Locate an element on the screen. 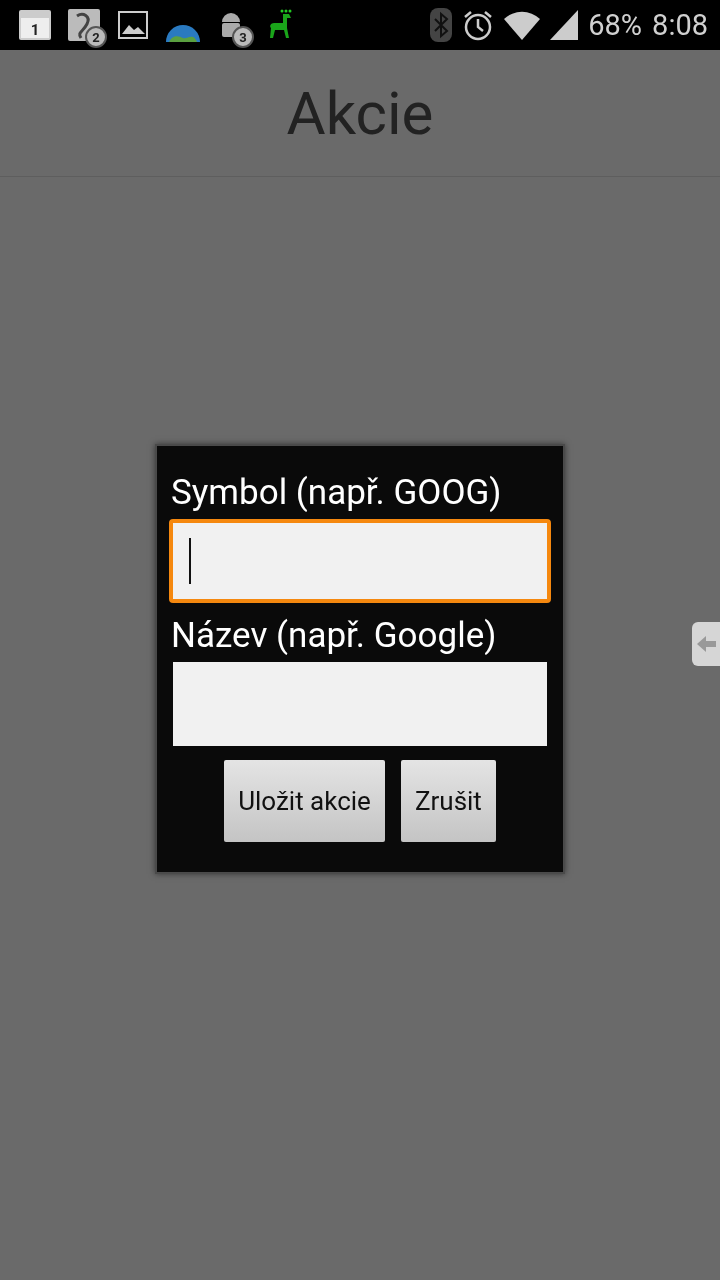  field-label: Název (např. Google) is located at coordinates (334, 635).